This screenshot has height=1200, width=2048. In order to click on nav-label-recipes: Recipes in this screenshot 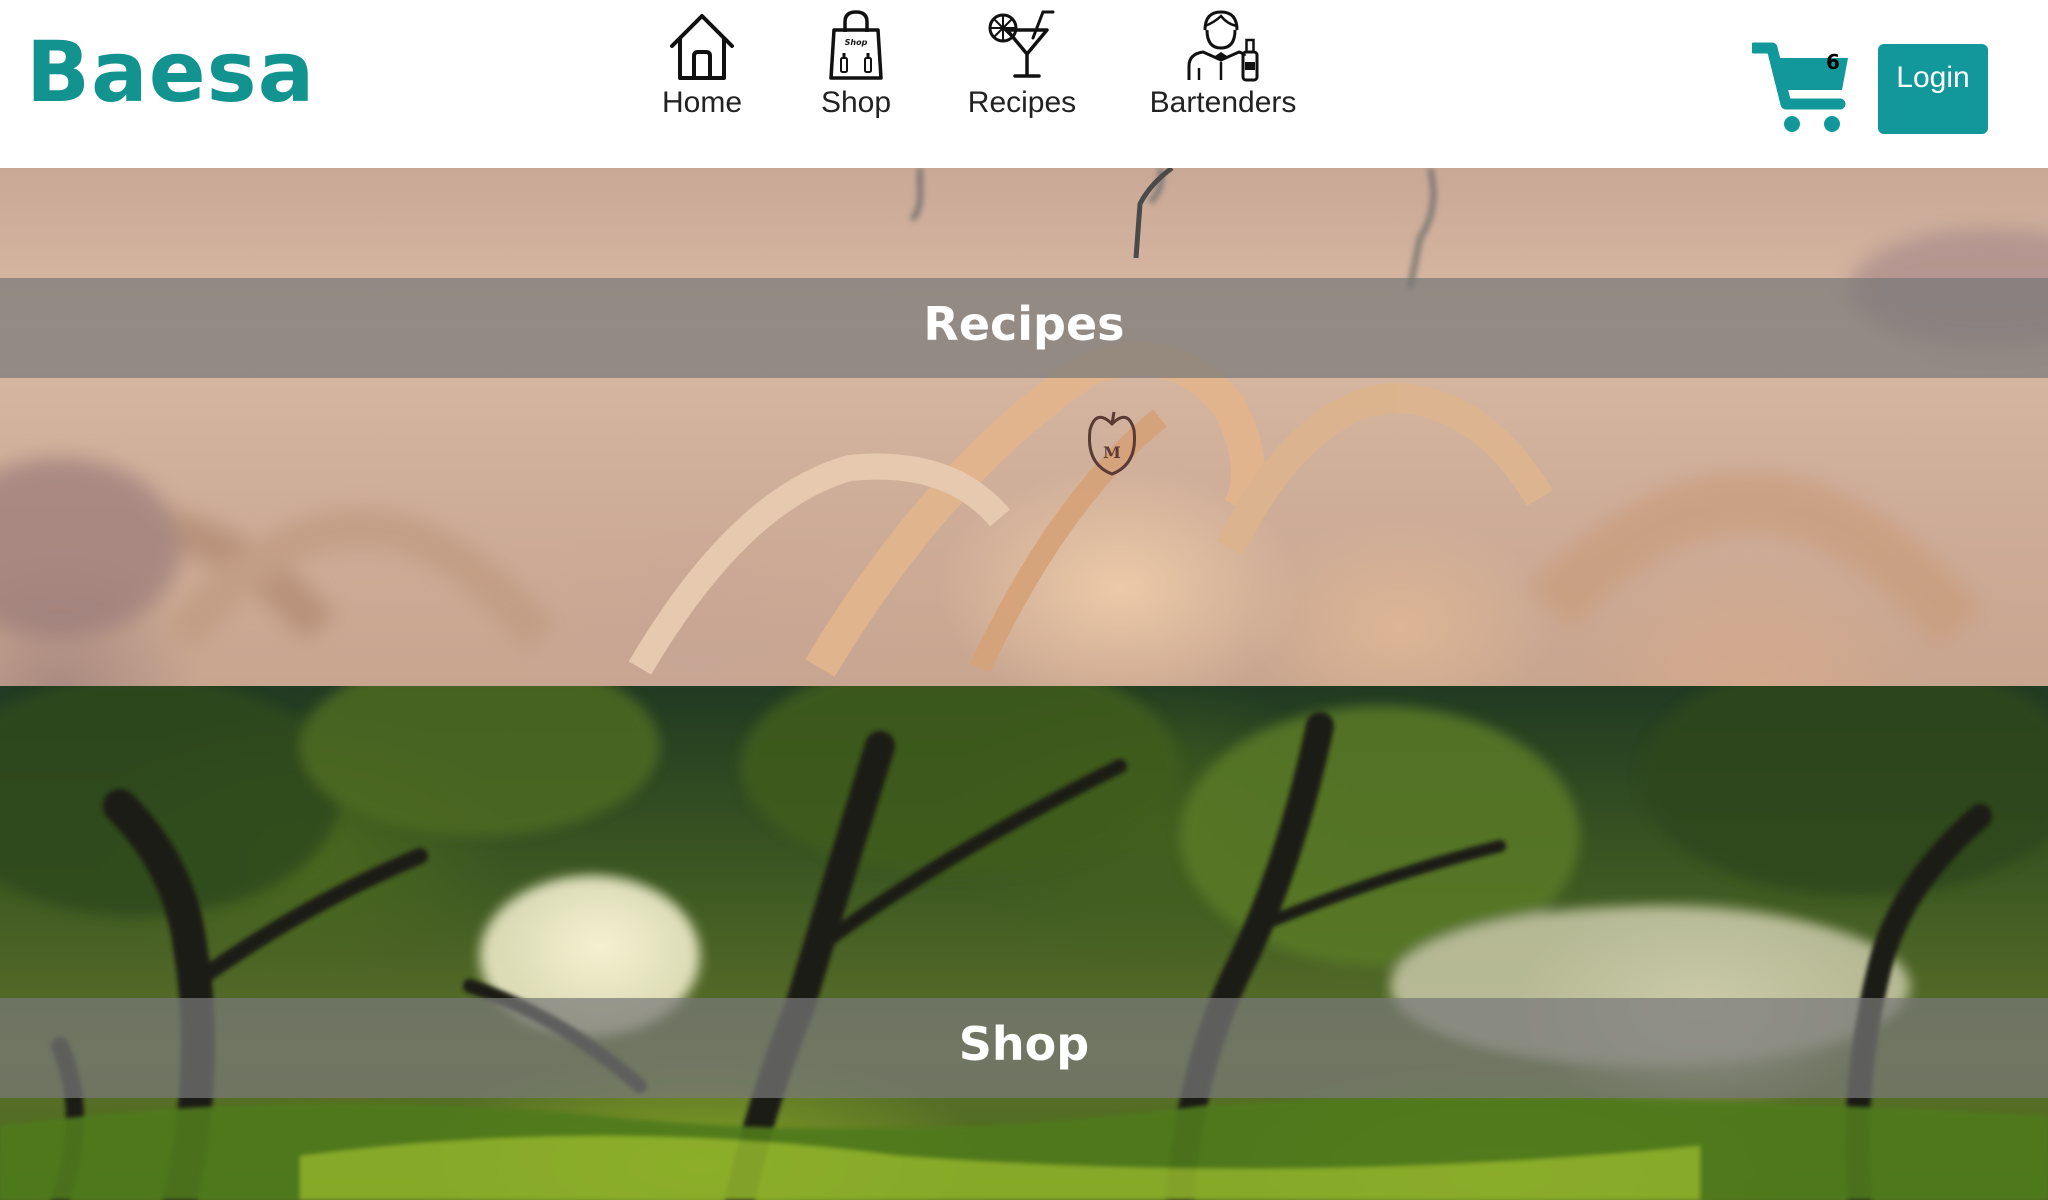, I will do `click(1022, 102)`.